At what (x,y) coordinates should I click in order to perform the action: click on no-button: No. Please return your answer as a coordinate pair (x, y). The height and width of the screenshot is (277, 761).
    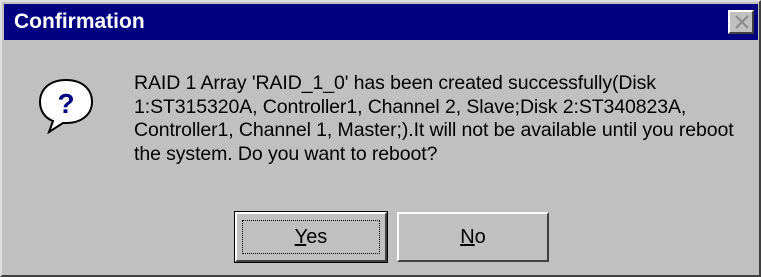
    Looking at the image, I should click on (473, 237).